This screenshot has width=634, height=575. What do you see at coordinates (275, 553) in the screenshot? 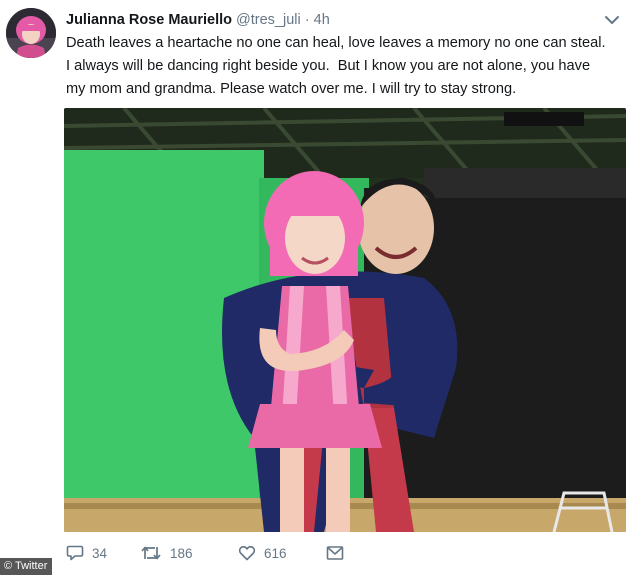
I see `like-count: 616` at bounding box center [275, 553].